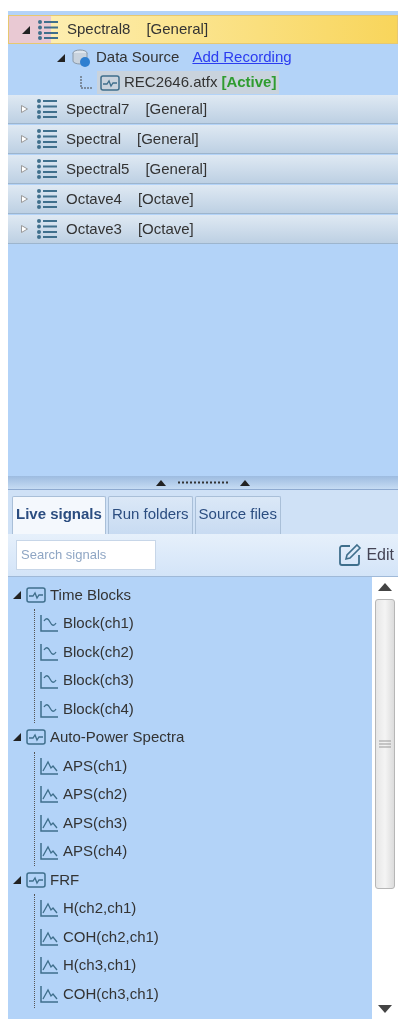 Image resolution: width=400 pixels, height=1019 pixels. What do you see at coordinates (205, 908) in the screenshot?
I see `signal-row: H(ch2,ch1)` at bounding box center [205, 908].